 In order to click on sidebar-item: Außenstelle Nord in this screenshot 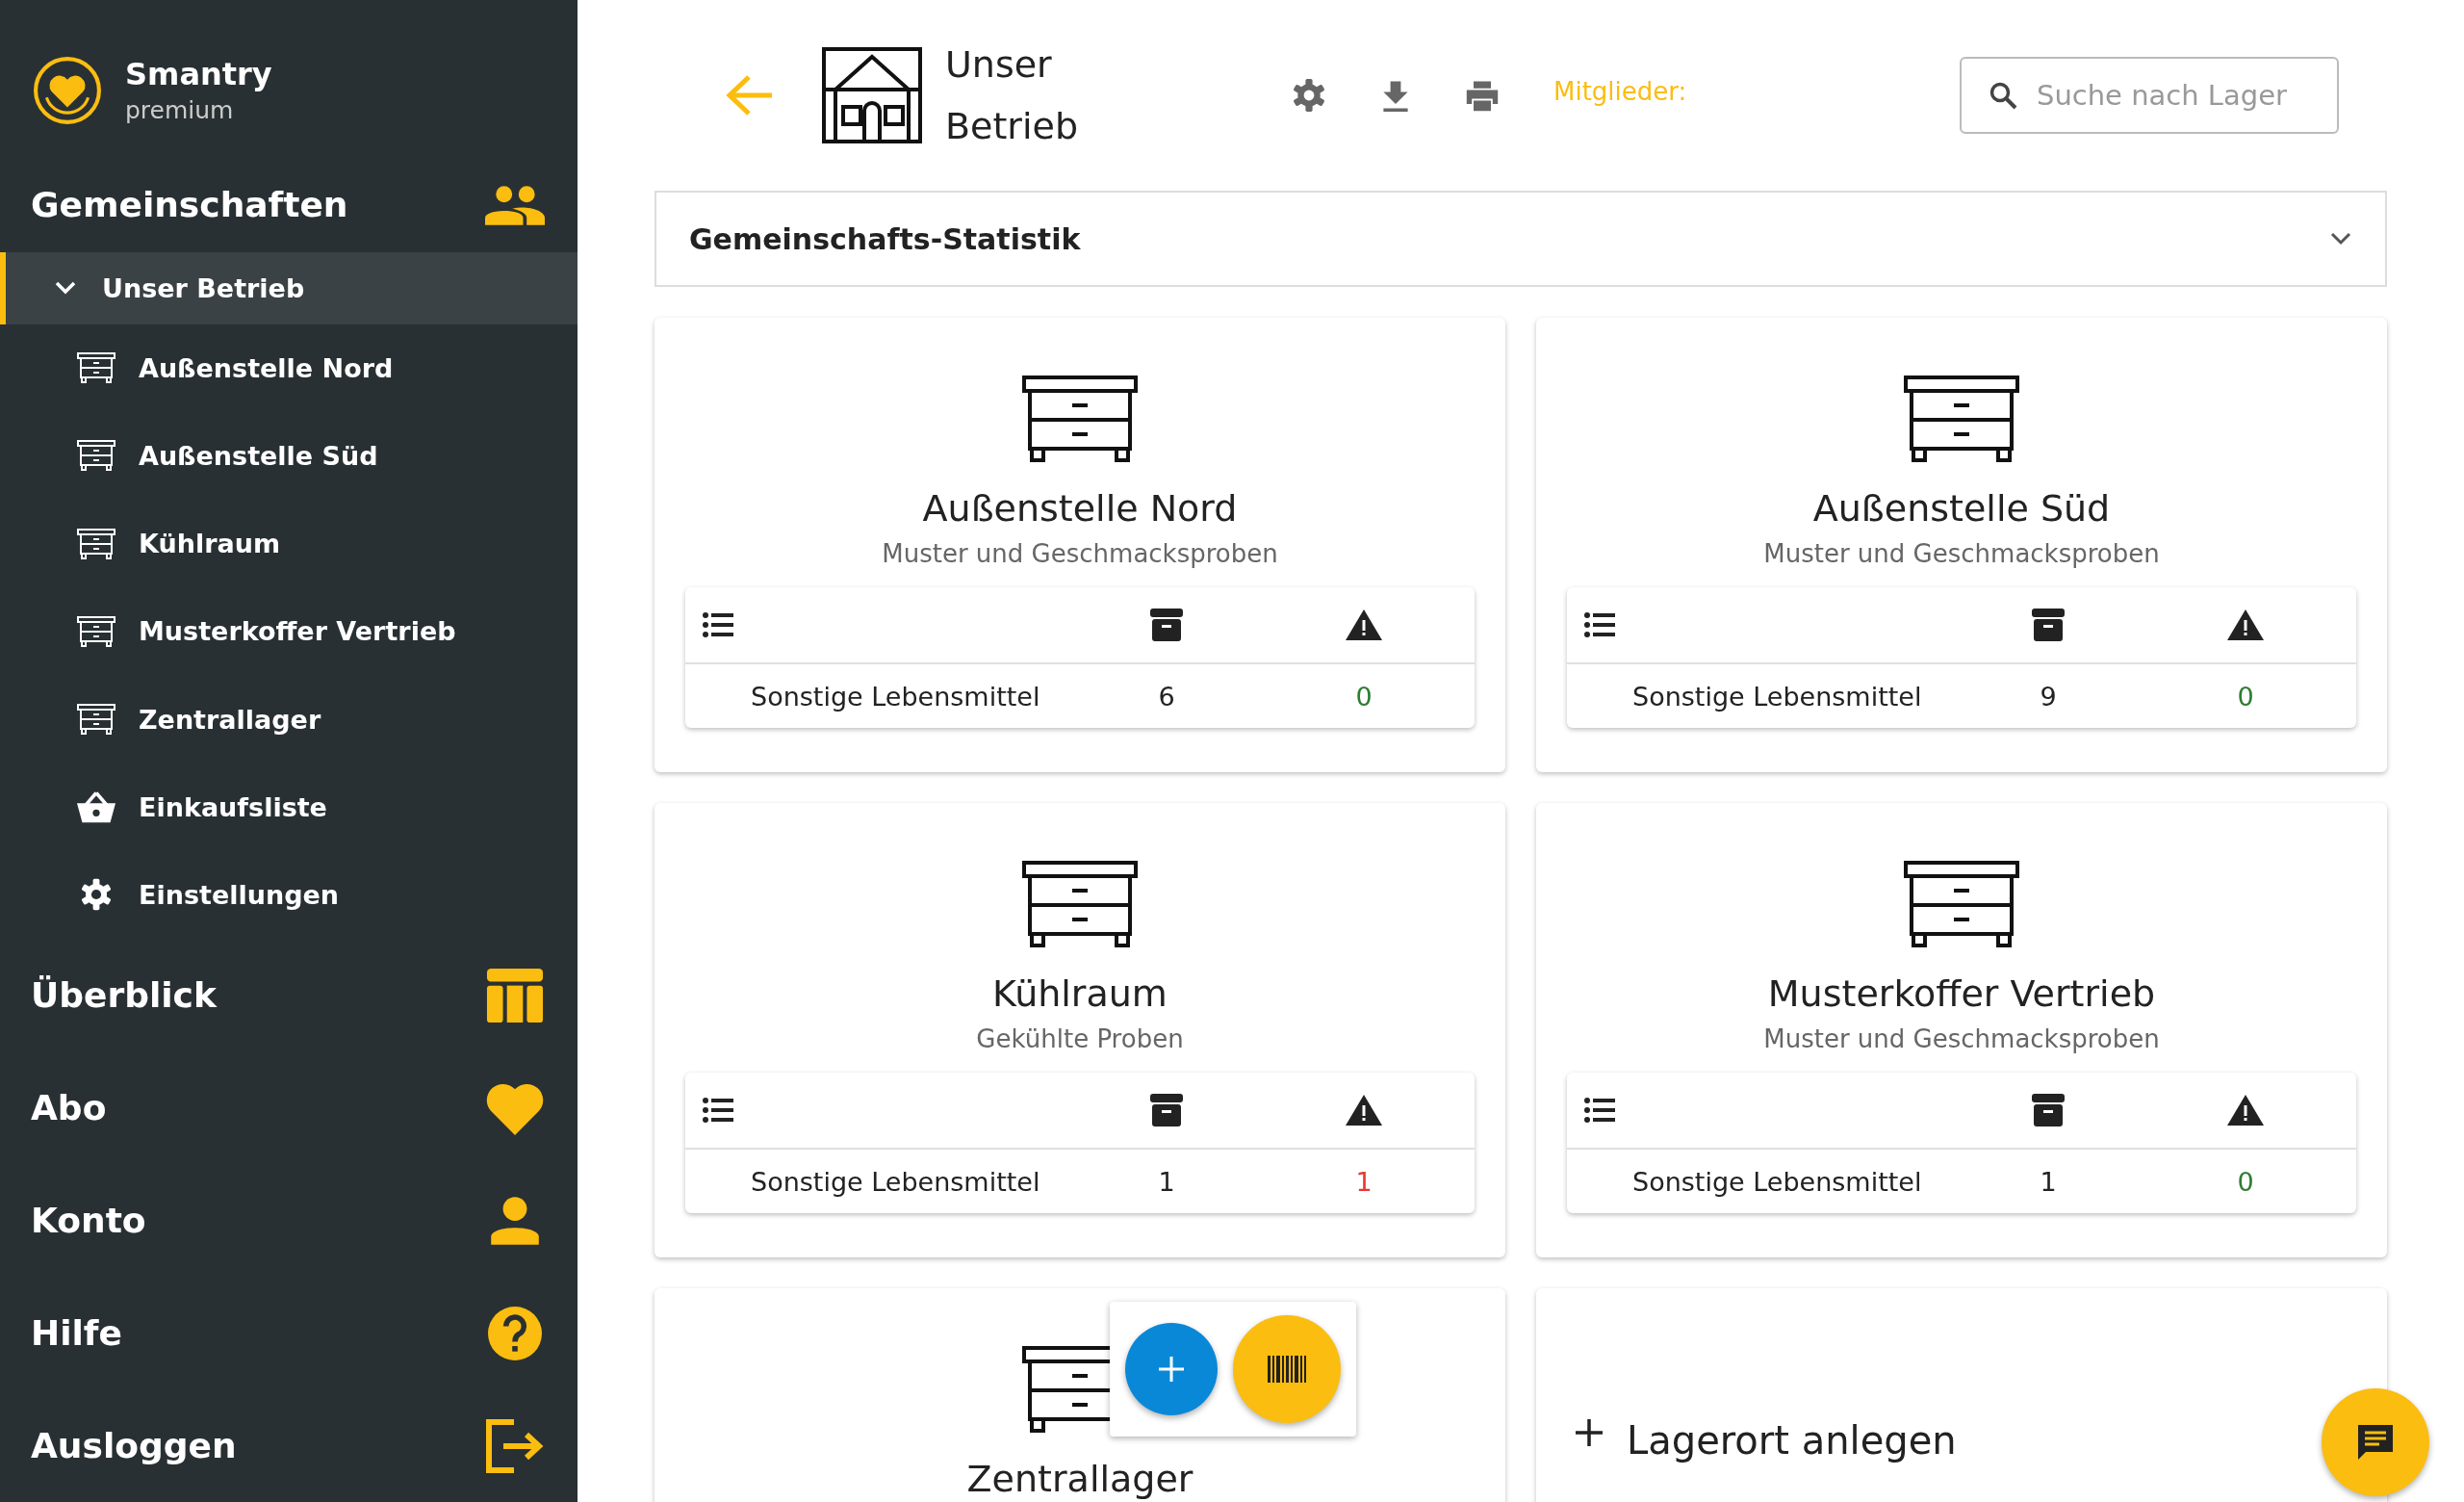, I will do `click(266, 367)`.